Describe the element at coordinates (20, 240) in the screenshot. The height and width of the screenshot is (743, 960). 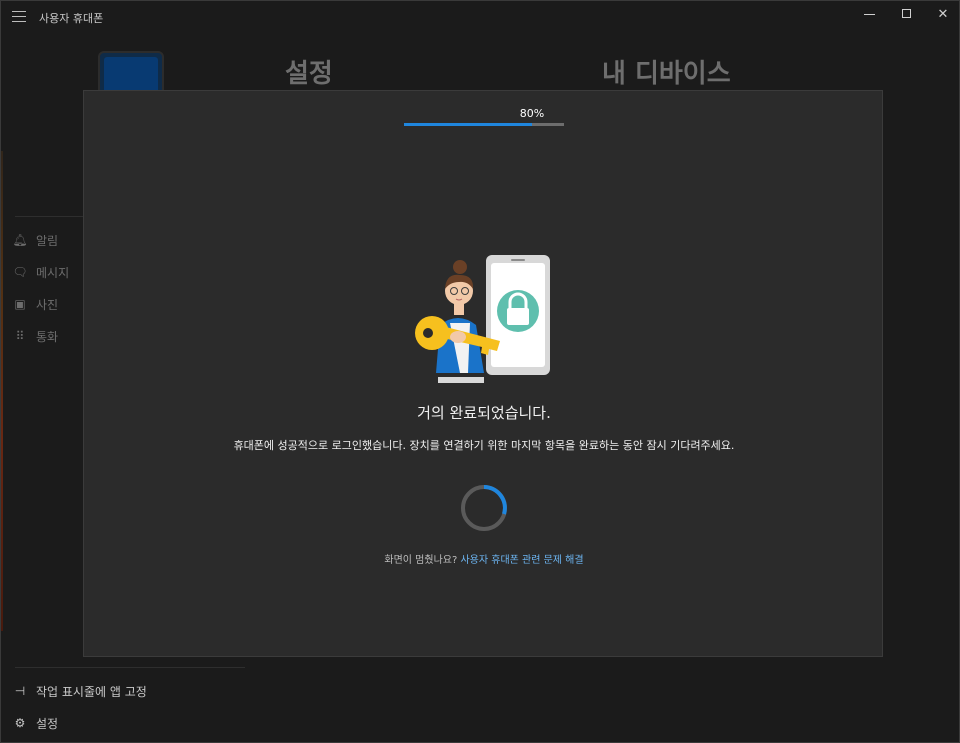
I see `bell-icon: 🔔︎` at that location.